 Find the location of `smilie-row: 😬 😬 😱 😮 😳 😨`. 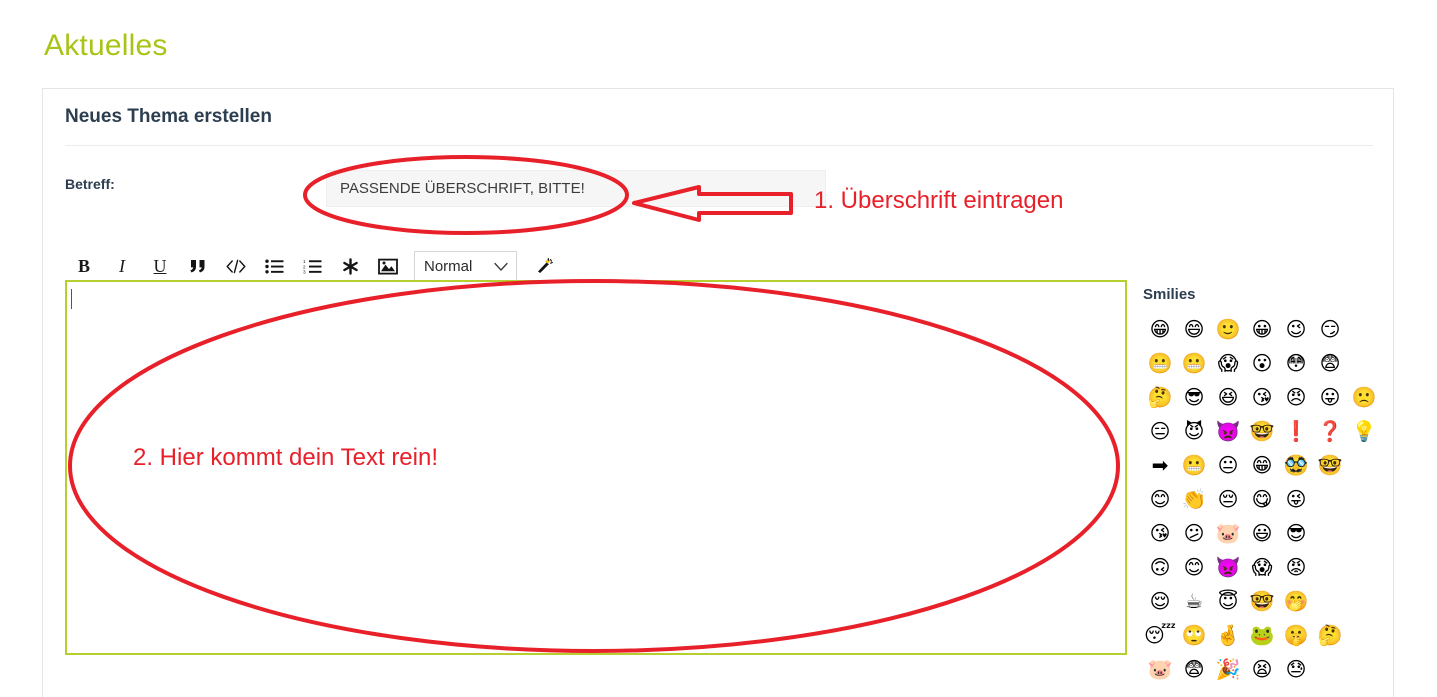

smilie-row: 😬 😬 😱 😮 😳 😨 is located at coordinates (1268, 363).